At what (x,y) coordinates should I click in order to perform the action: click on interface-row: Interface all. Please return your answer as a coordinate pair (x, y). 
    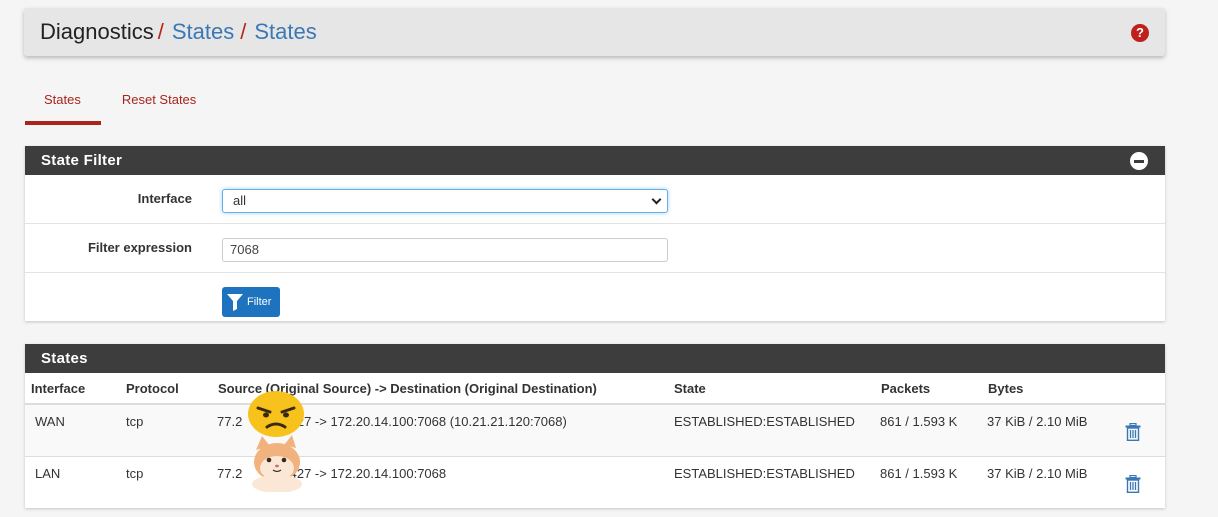
    Looking at the image, I should click on (595, 199).